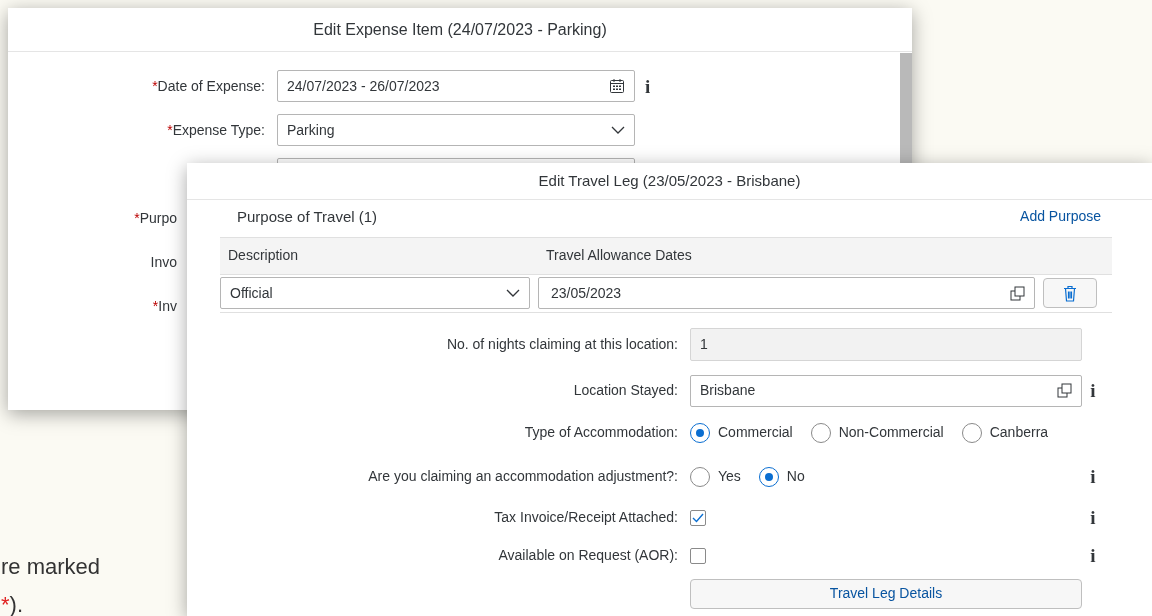 The width and height of the screenshot is (1152, 616). I want to click on column-header: Description, so click(263, 255).